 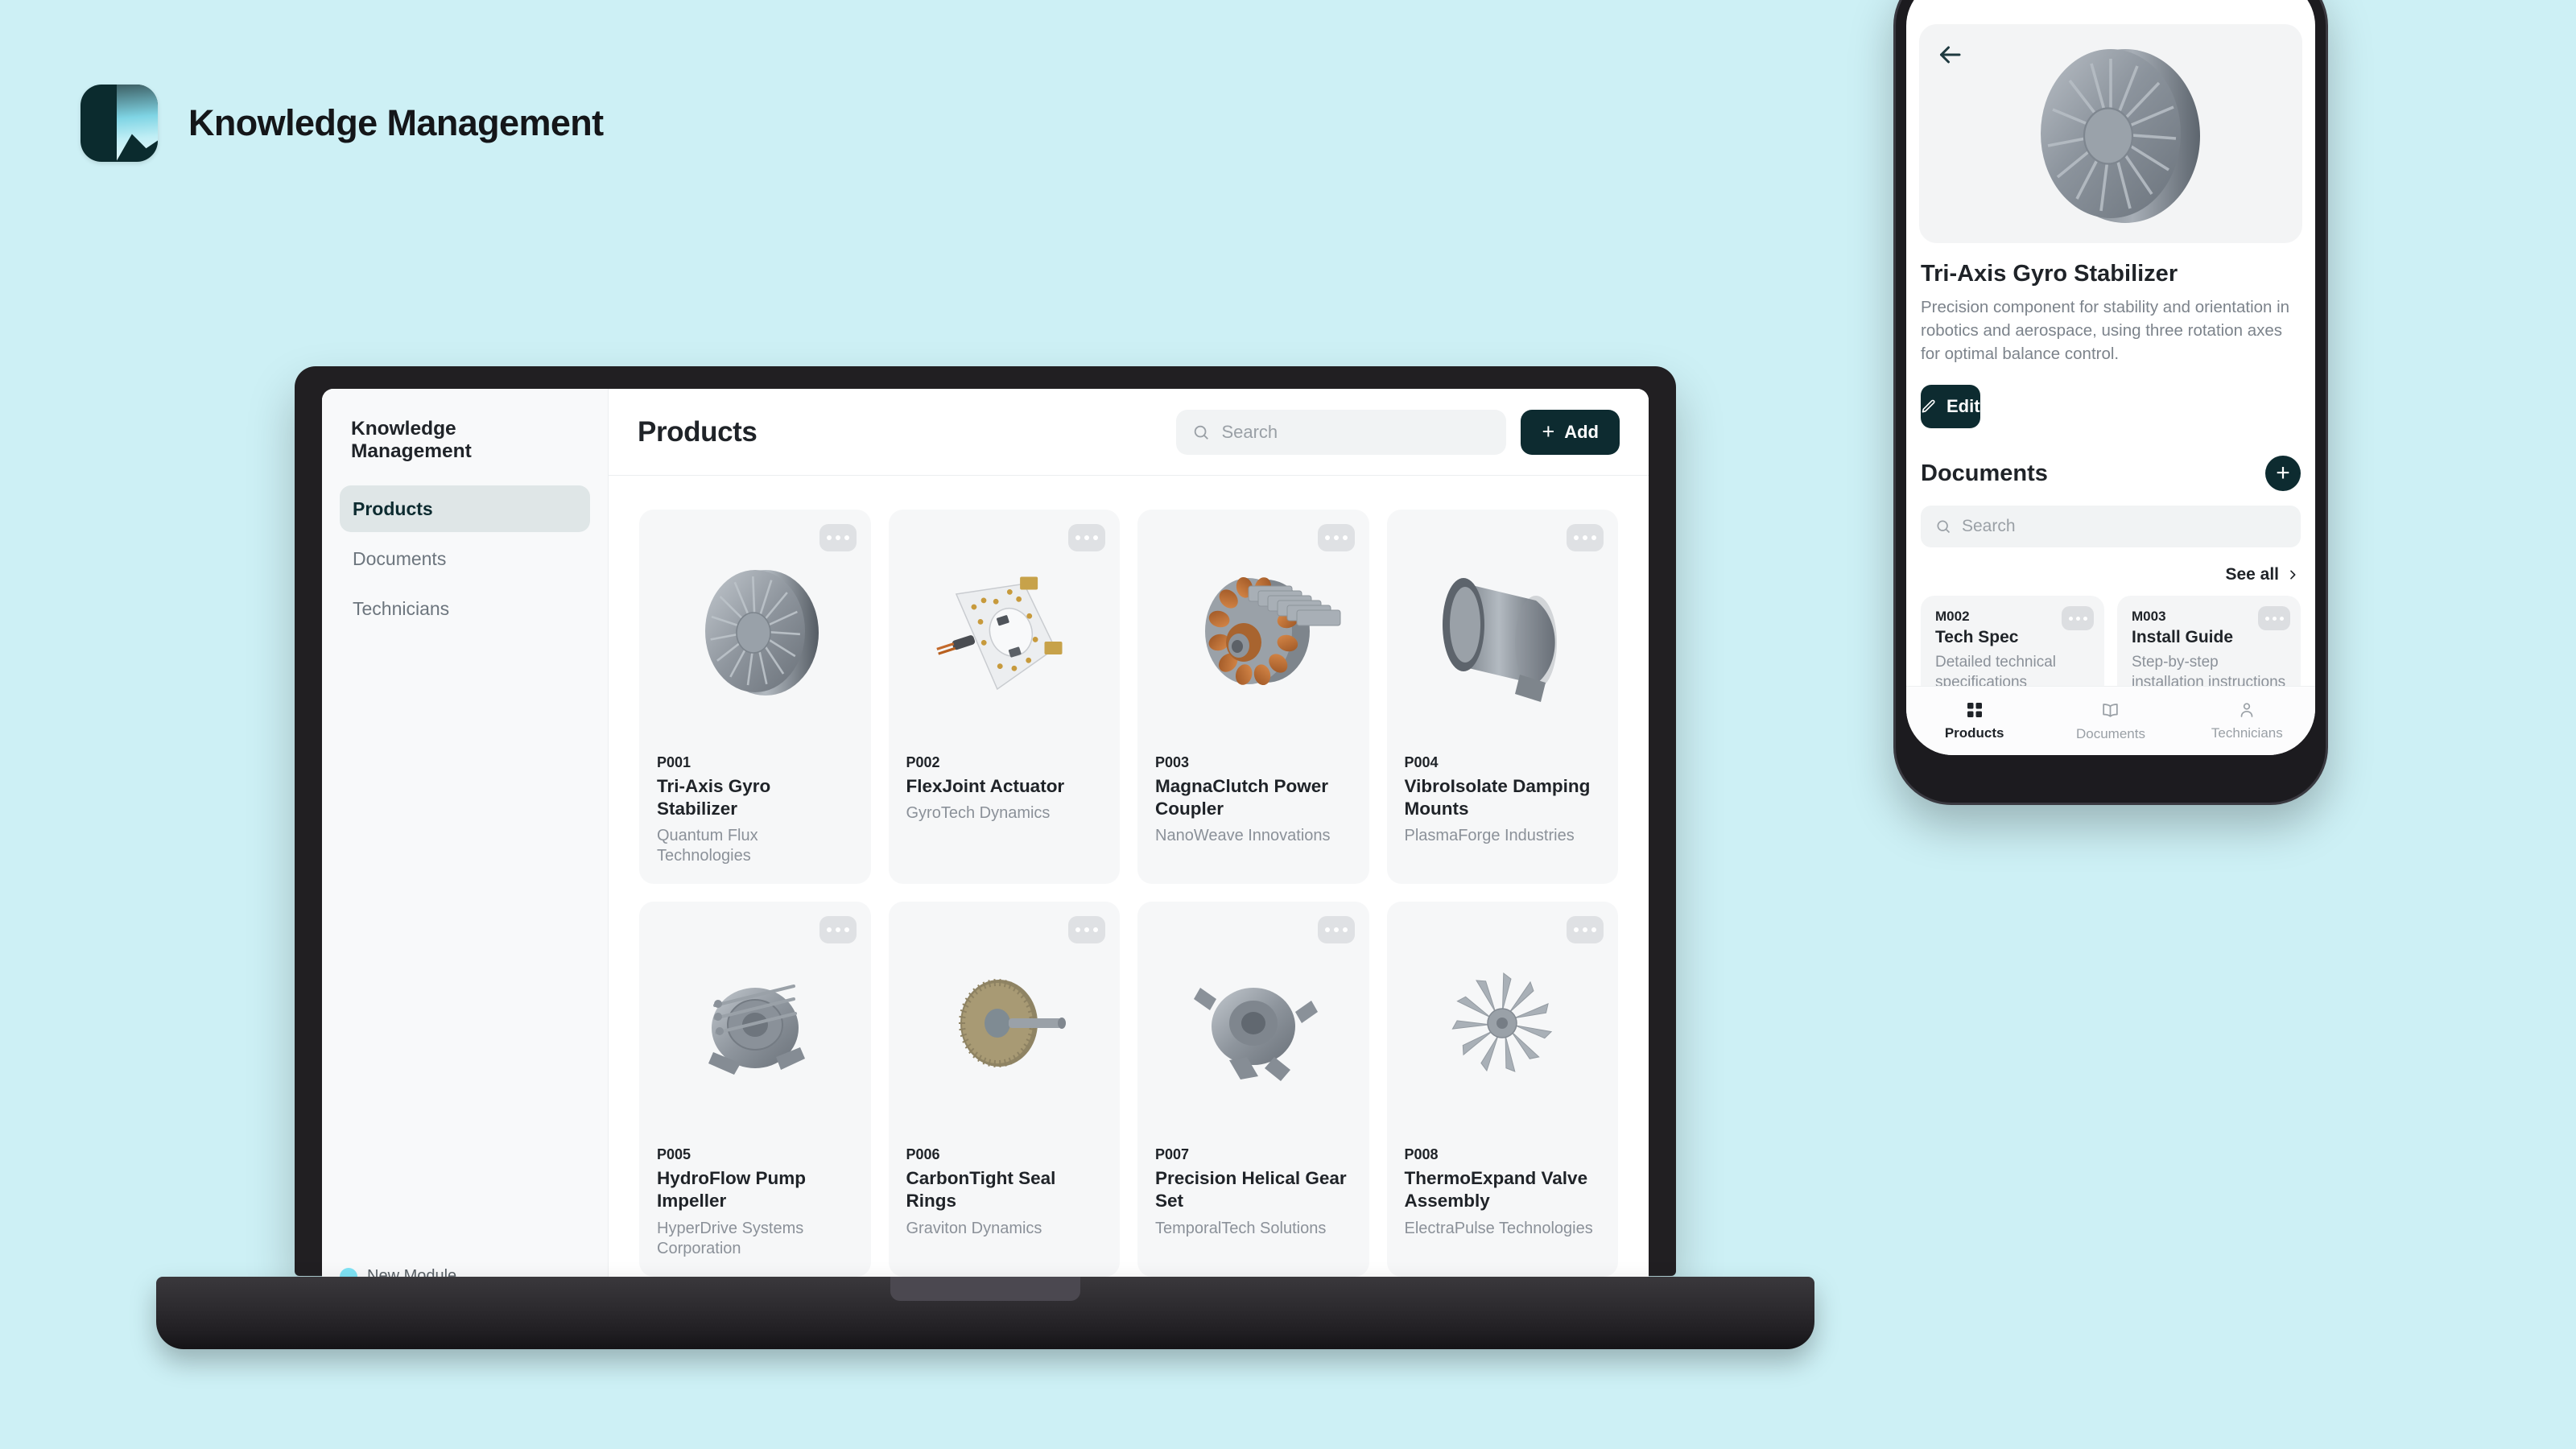 I want to click on product-sku: P006, so click(x=923, y=1154).